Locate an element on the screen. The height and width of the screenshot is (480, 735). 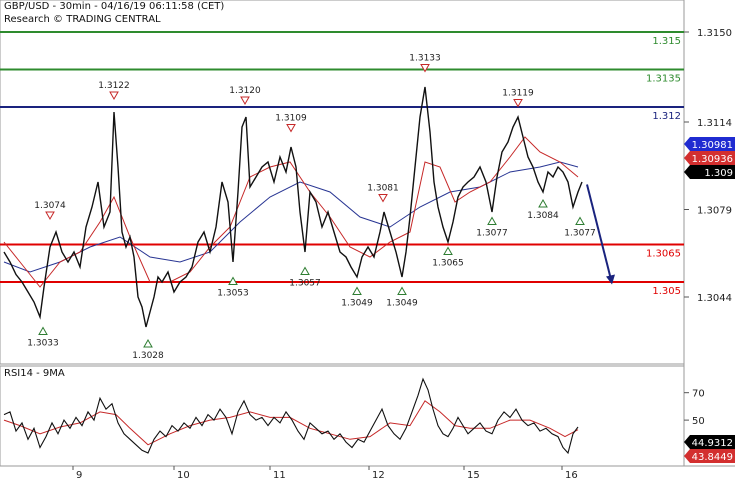
chart-header-research: Research © TRADING CENTRAL is located at coordinates (82, 19).